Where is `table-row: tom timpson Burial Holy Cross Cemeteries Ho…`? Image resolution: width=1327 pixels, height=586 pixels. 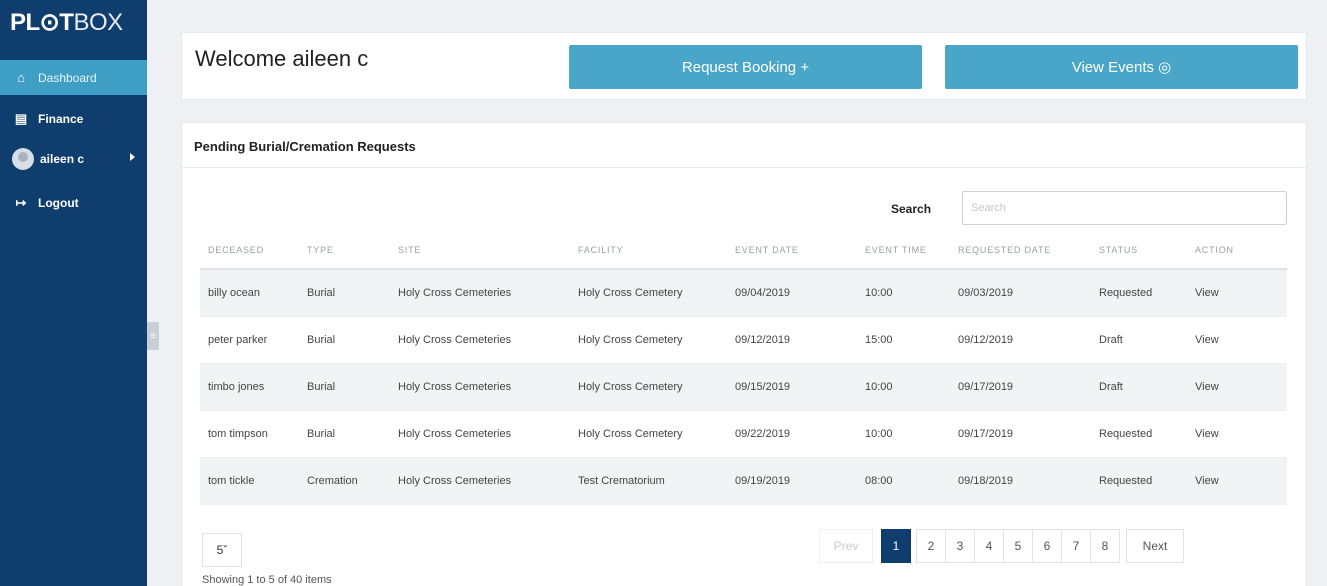 table-row: tom timpson Burial Holy Cross Cemeteries Ho… is located at coordinates (743, 434).